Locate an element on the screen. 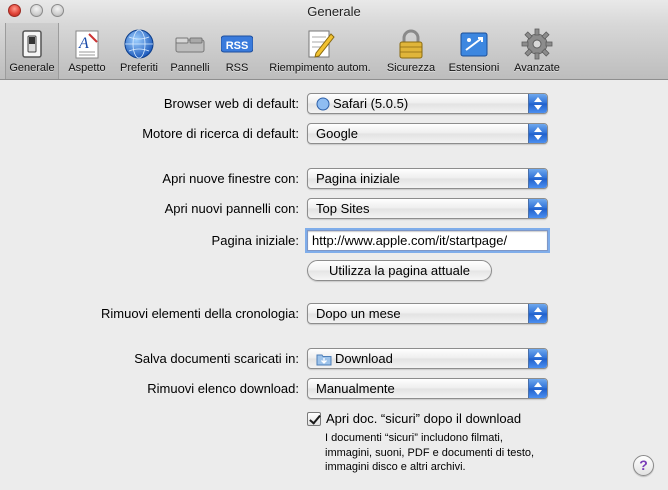 The height and width of the screenshot is (490, 668). use-current-page-button: Utilizza la pagina attuale is located at coordinates (399, 270).